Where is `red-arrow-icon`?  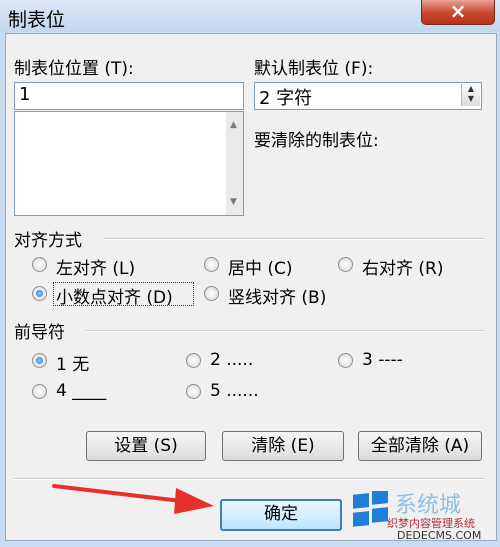 red-arrow-icon is located at coordinates (133, 499).